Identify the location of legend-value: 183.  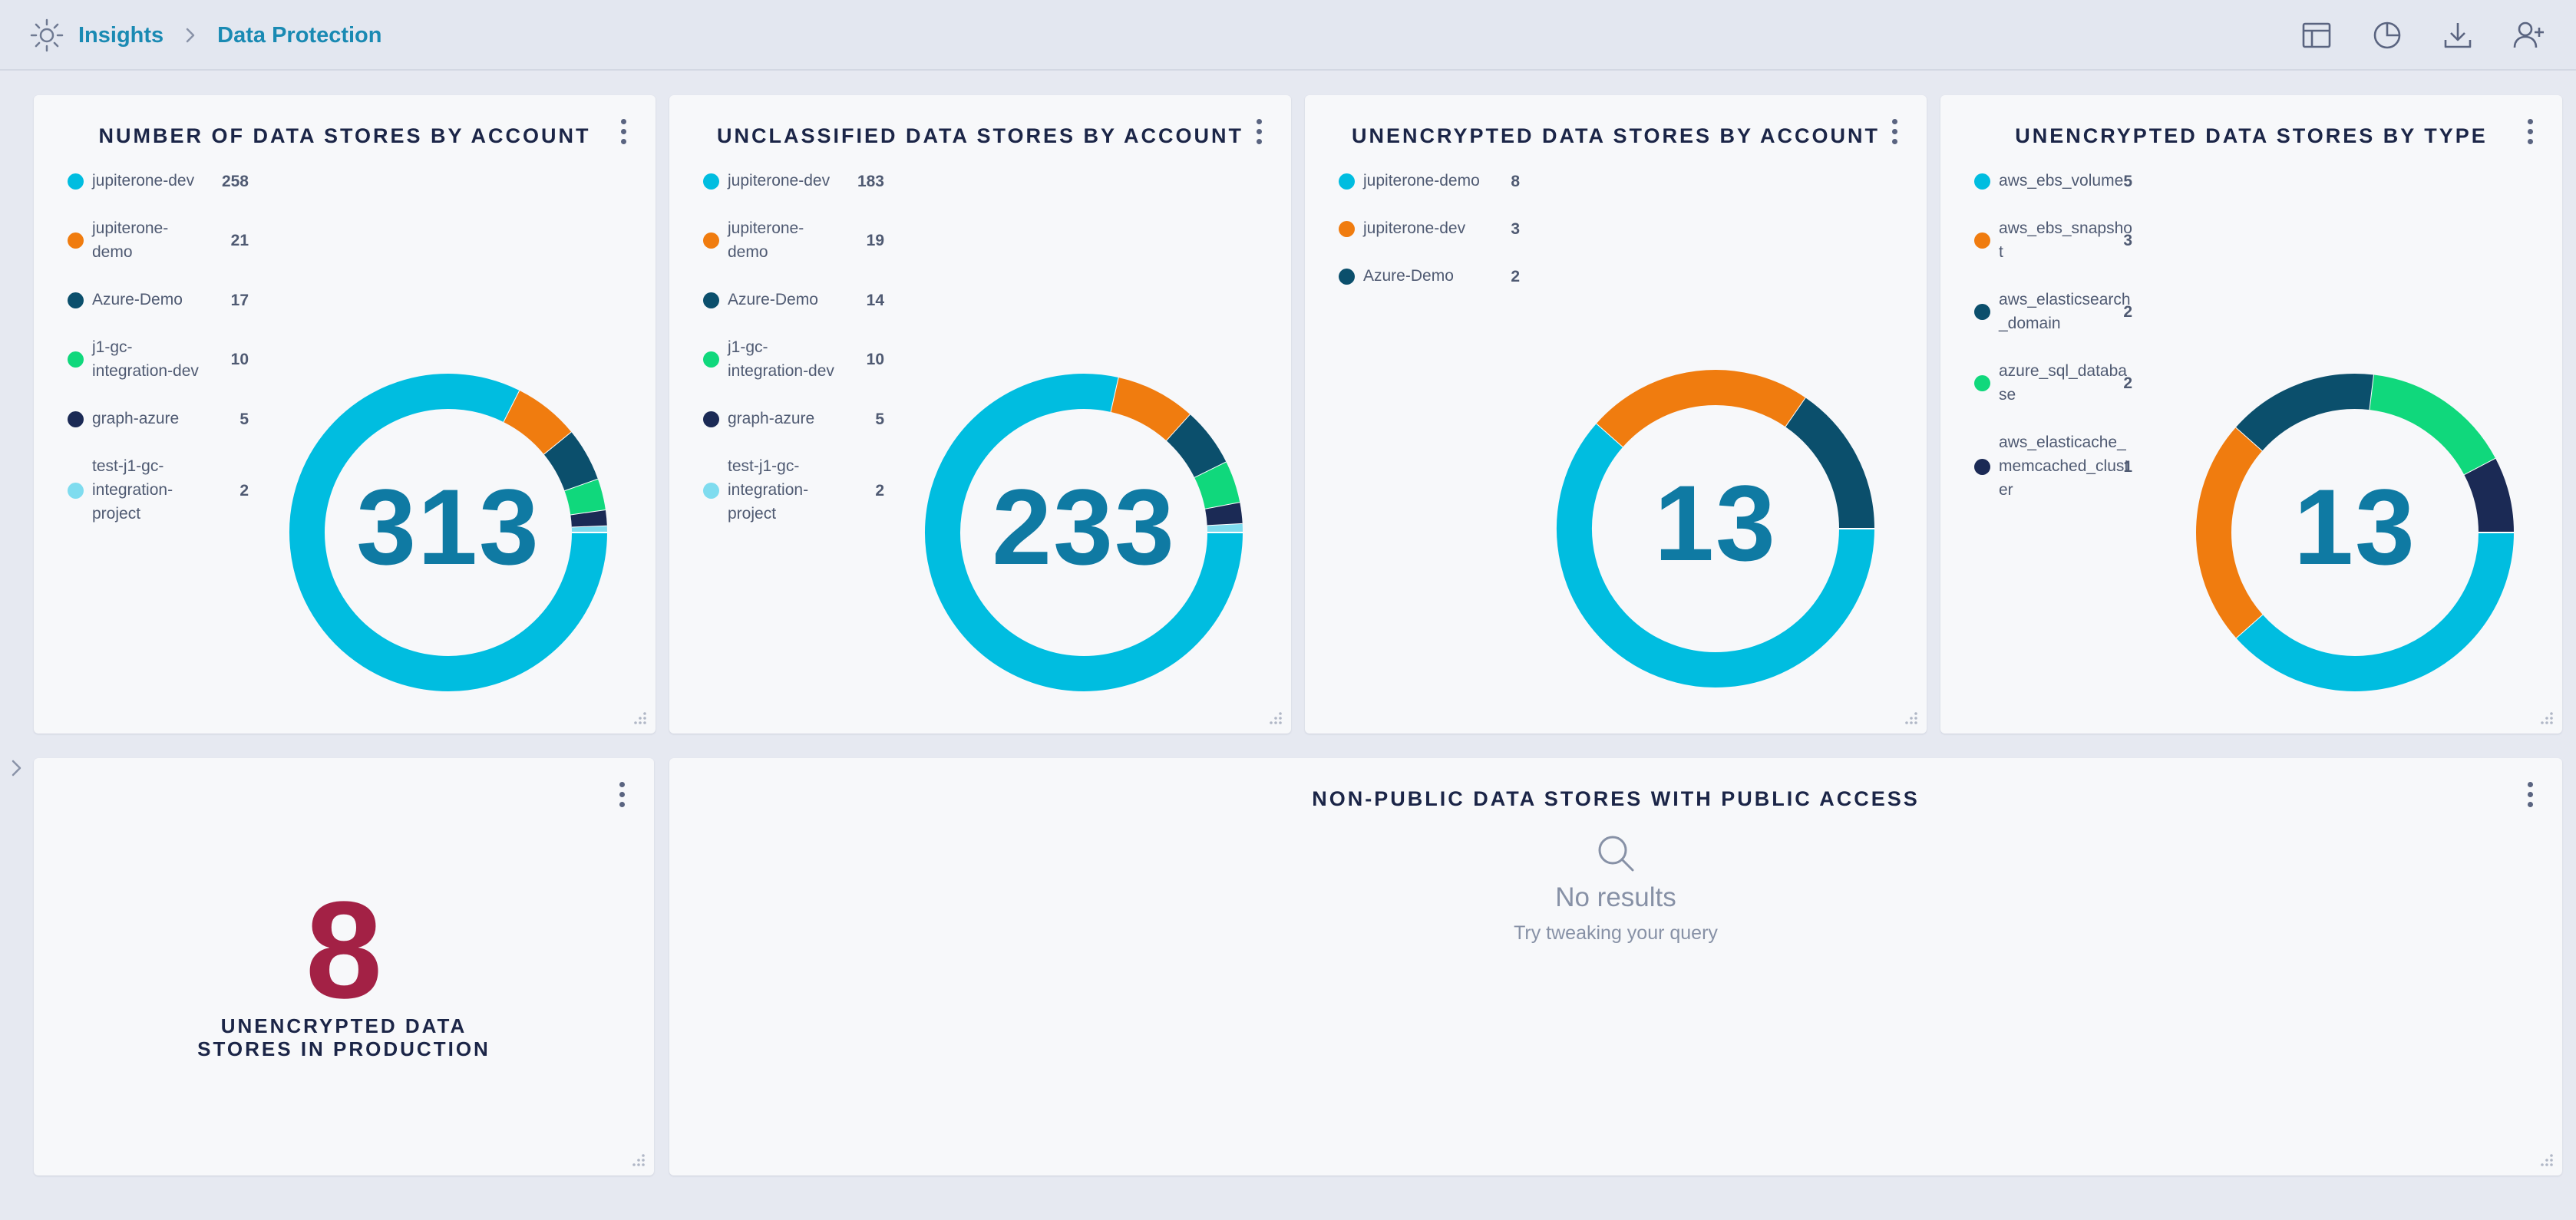
(870, 181).